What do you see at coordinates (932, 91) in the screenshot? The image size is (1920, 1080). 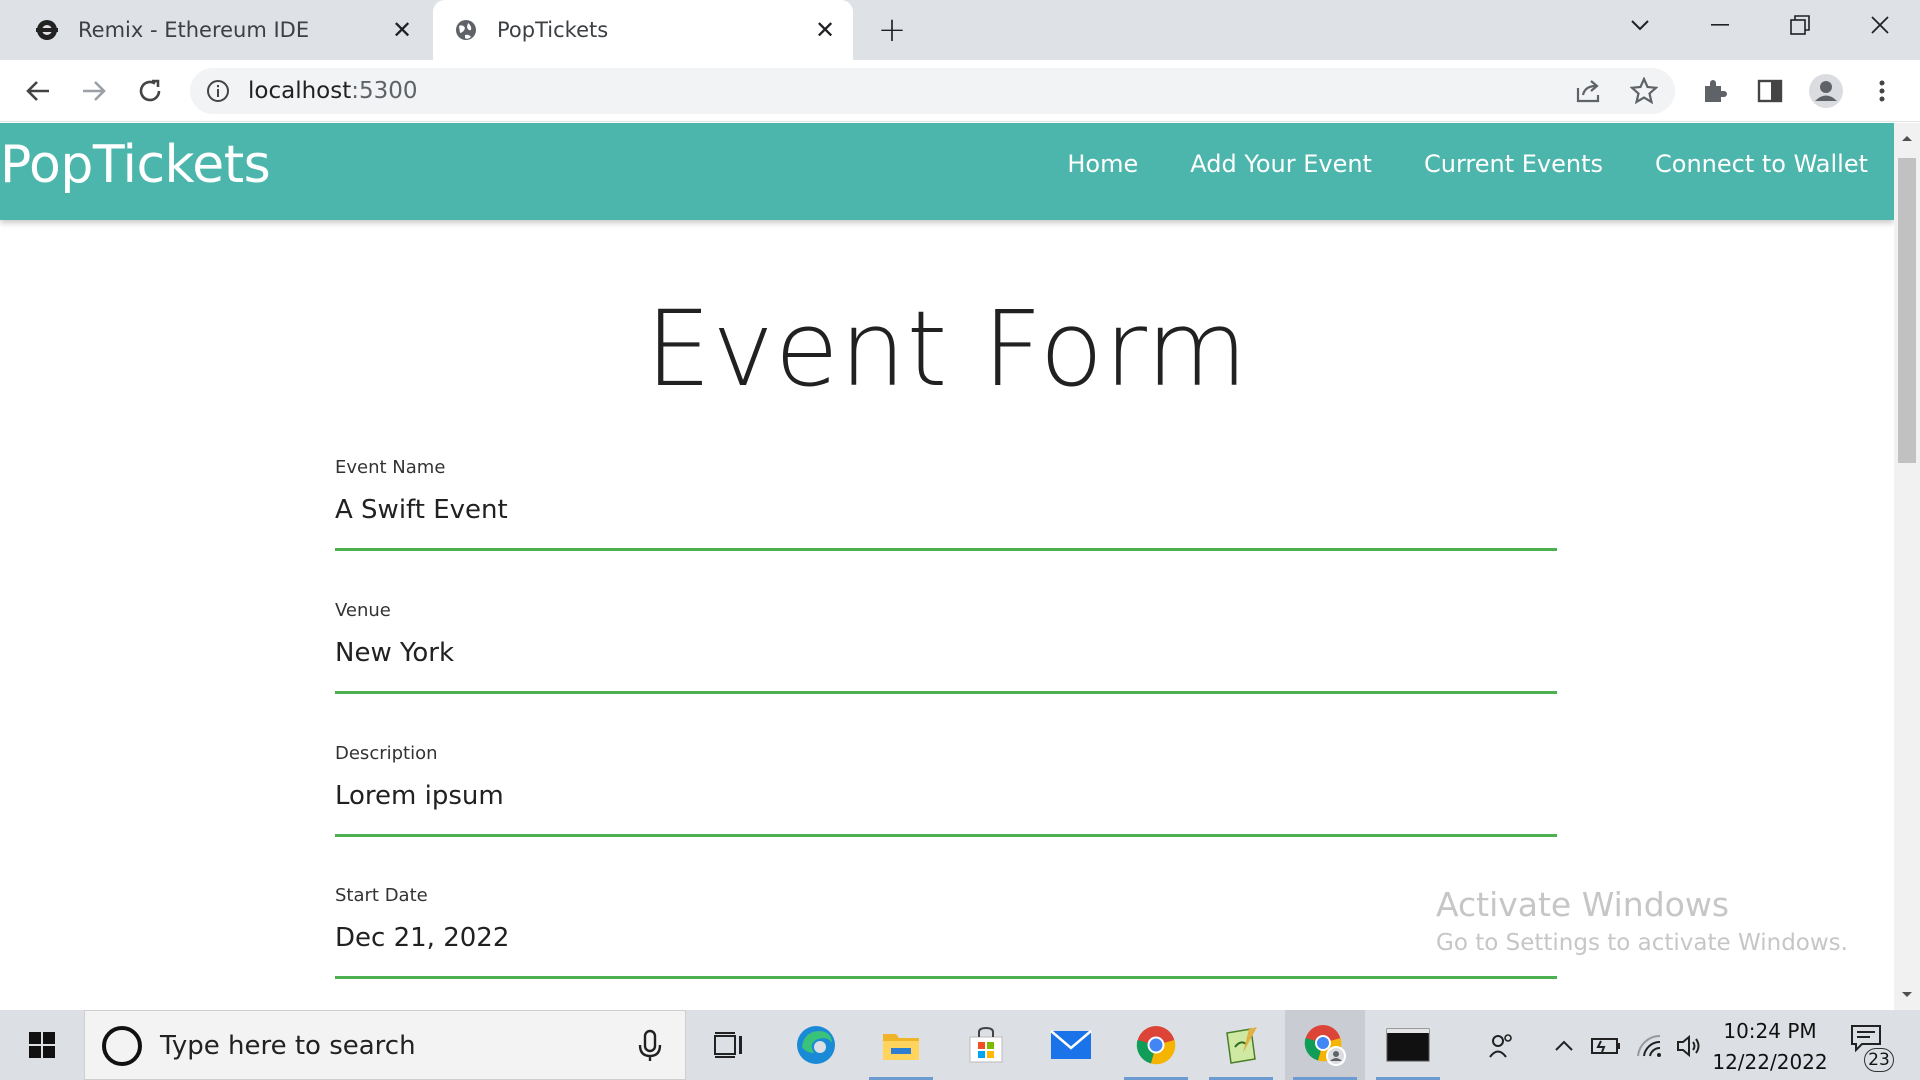 I see `address-bar: localhost:5300` at bounding box center [932, 91].